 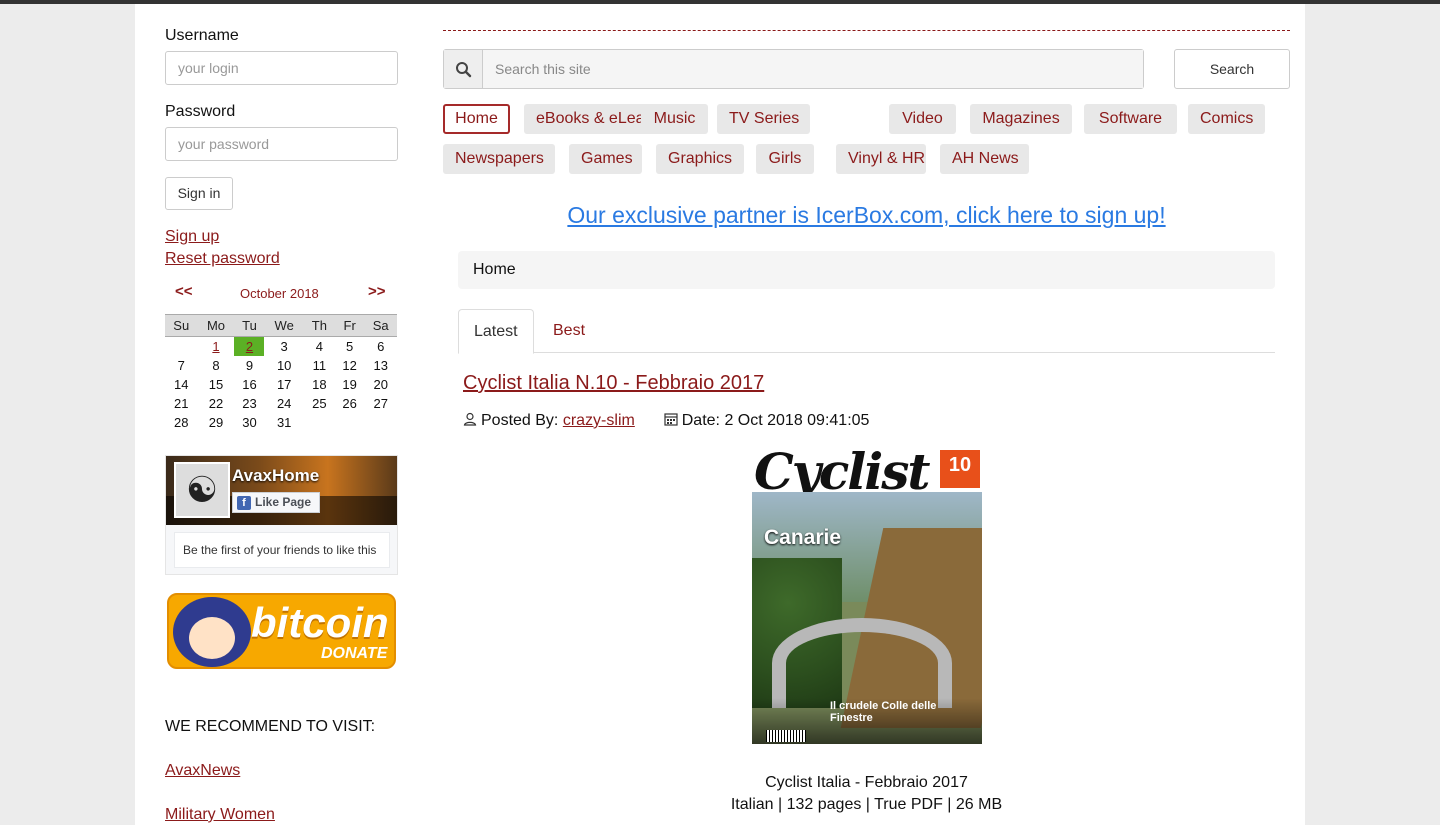 I want to click on nav-item-music: Music, so click(x=674, y=119).